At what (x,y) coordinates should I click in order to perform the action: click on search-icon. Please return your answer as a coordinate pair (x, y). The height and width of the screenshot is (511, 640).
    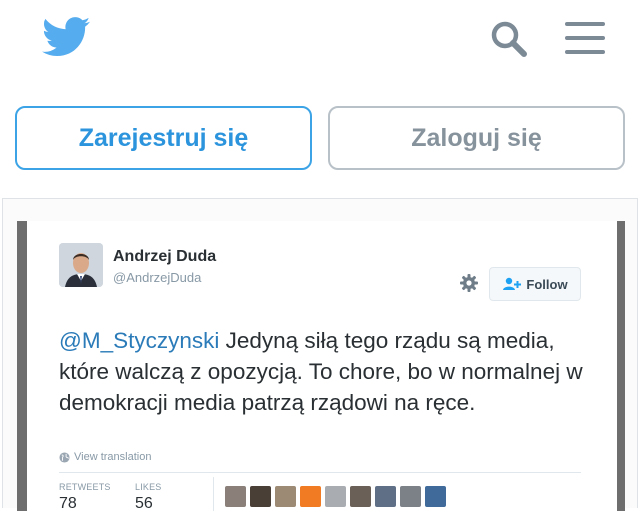
    Looking at the image, I should click on (509, 39).